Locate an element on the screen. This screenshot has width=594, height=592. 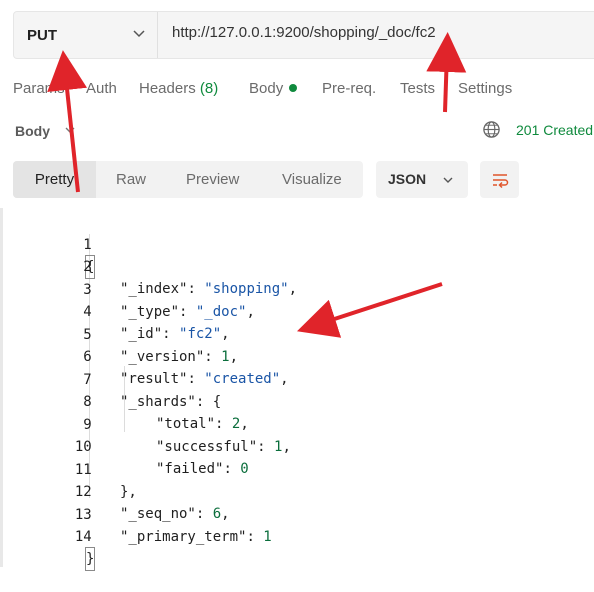
line-number: 1 is located at coordinates (87, 245).